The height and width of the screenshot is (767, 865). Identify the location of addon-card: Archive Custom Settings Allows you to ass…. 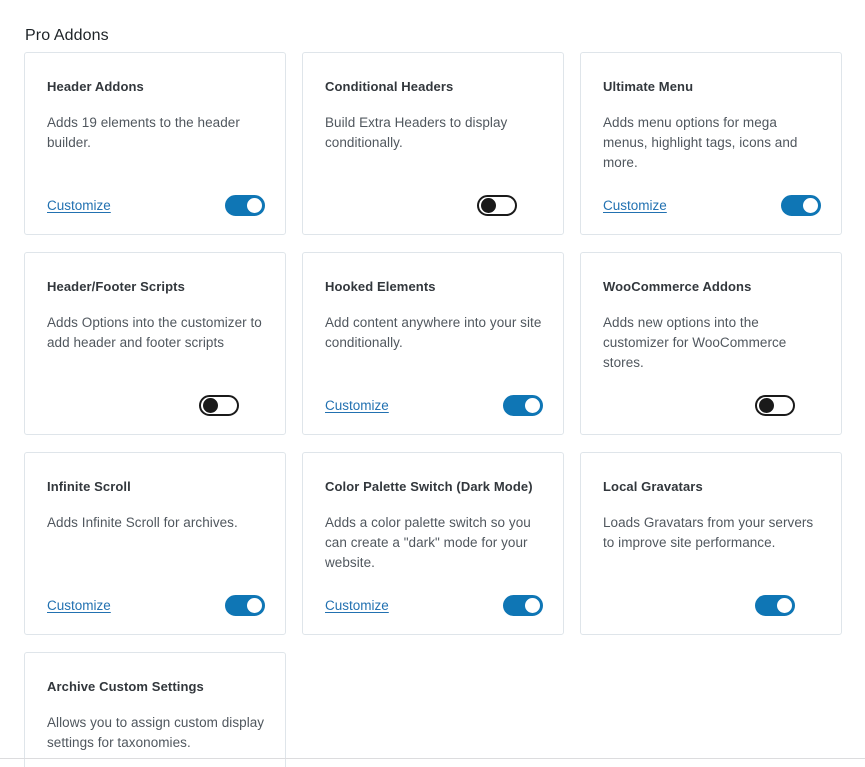
(155, 709).